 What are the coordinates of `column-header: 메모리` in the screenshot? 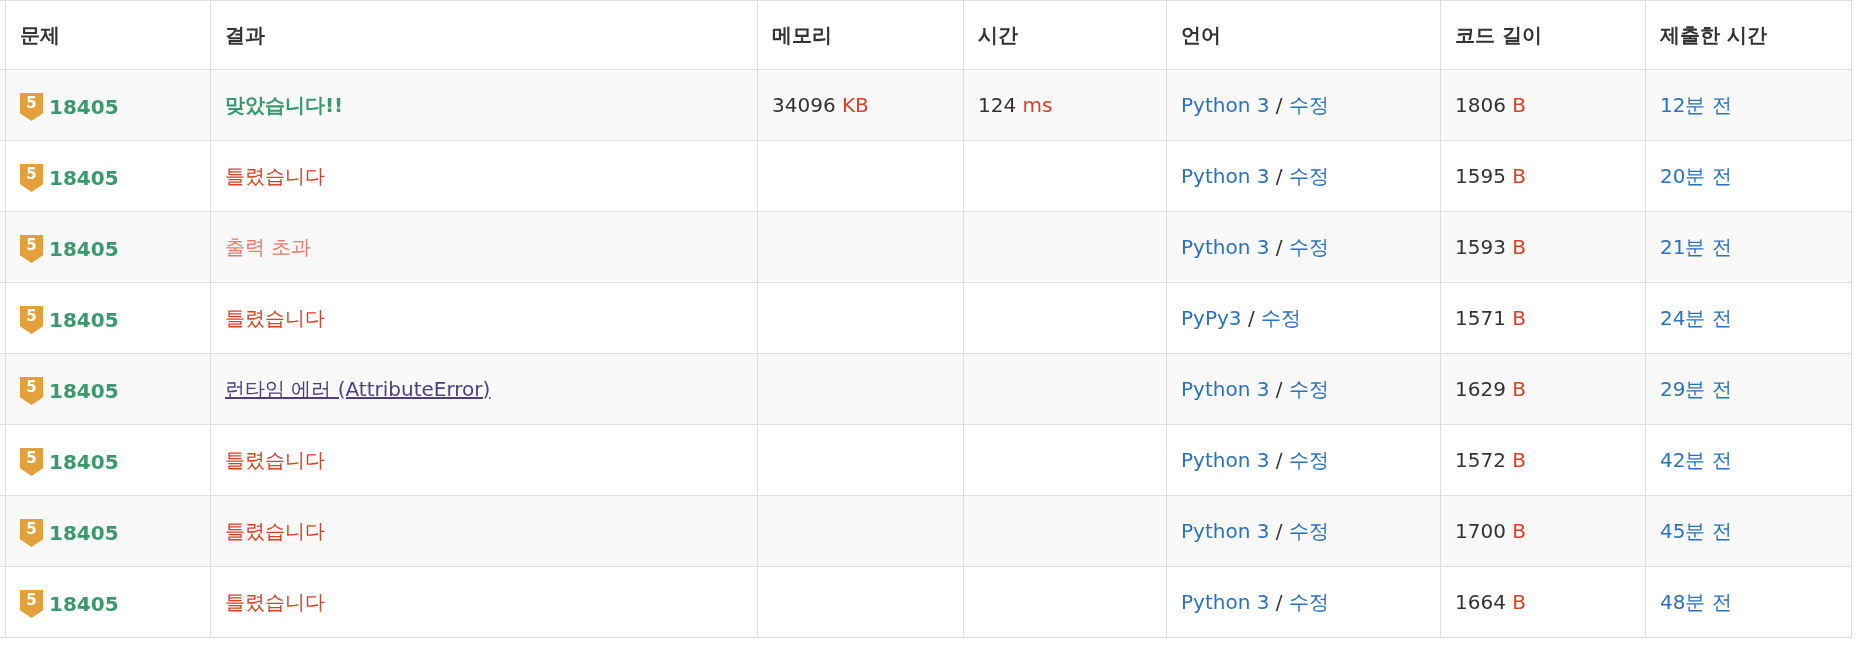 It's located at (860, 35).